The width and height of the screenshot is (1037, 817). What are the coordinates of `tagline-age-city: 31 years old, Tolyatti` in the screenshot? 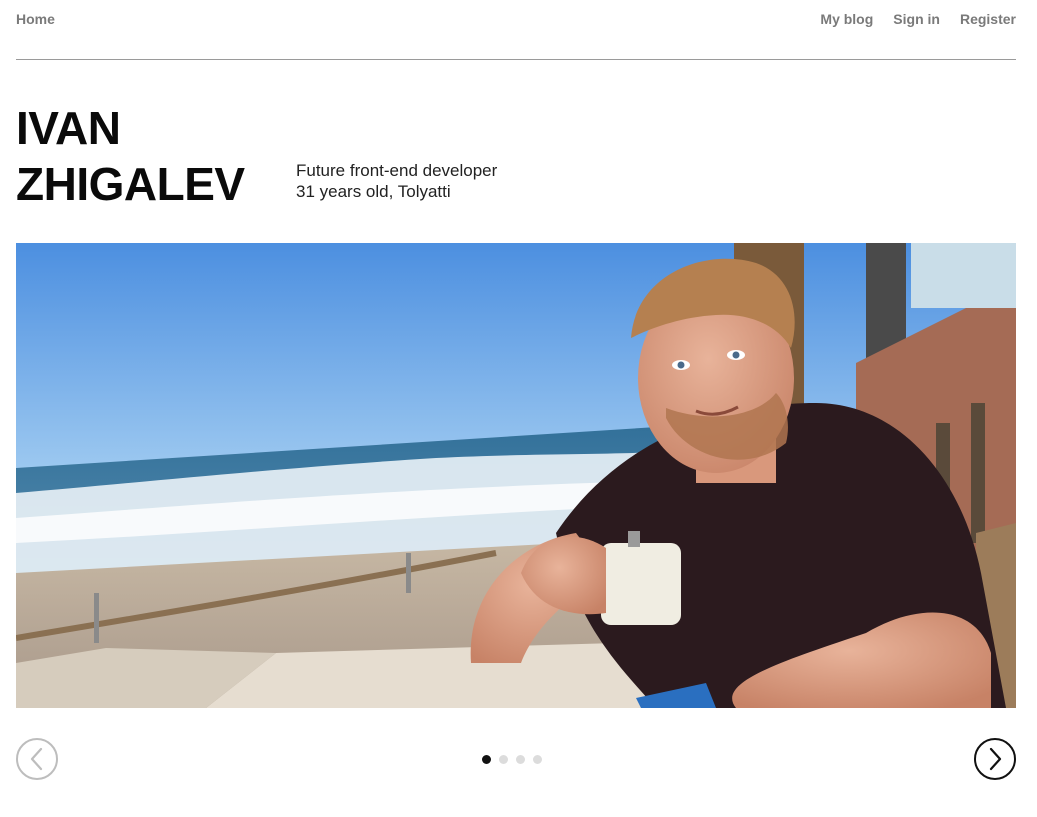 It's located at (373, 191).